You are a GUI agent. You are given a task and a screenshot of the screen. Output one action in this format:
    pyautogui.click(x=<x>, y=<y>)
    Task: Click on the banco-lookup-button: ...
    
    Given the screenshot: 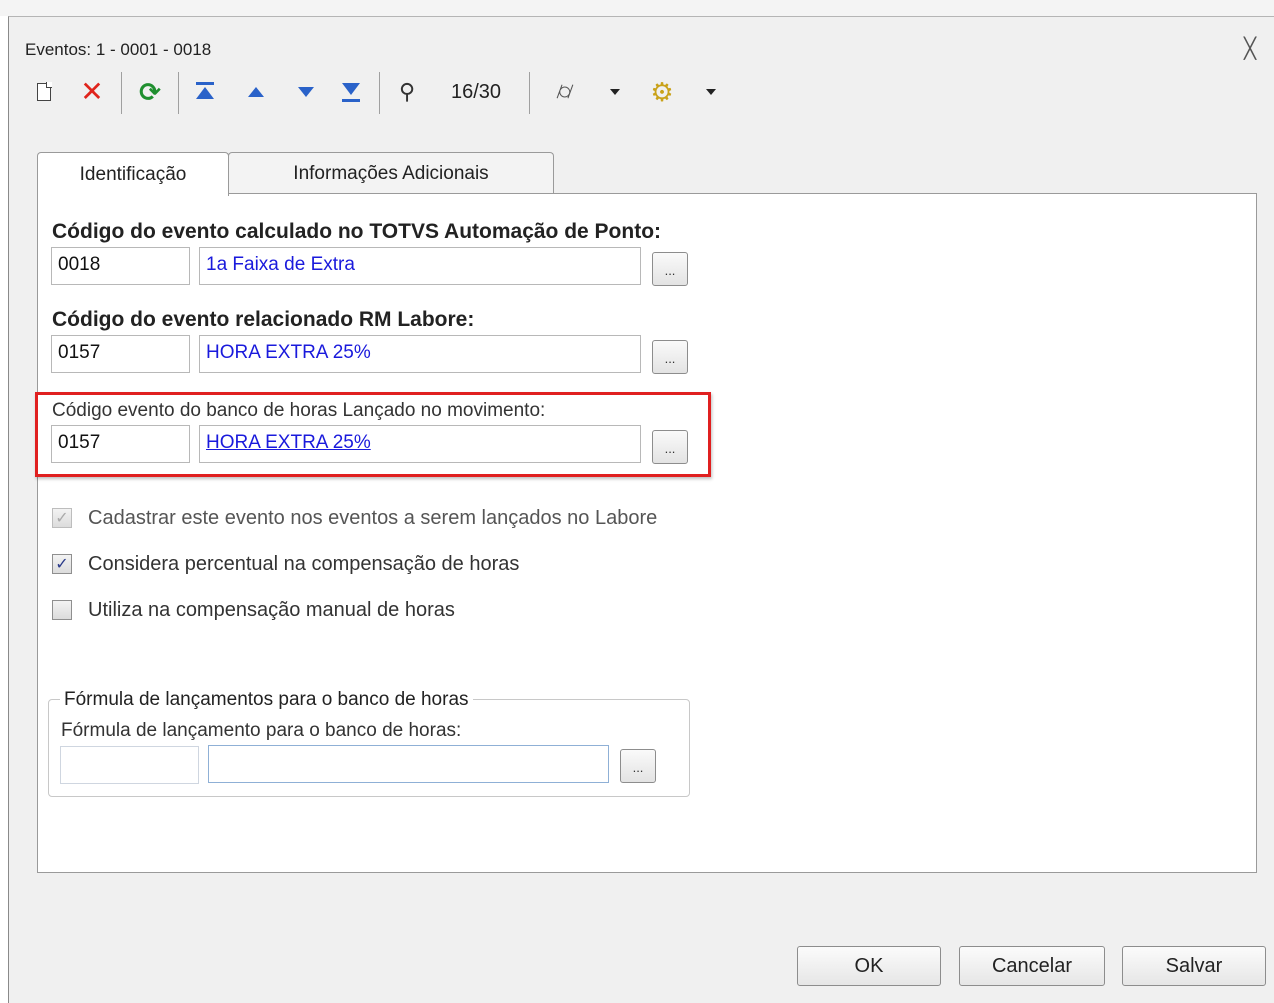 What is the action you would take?
    pyautogui.click(x=670, y=447)
    